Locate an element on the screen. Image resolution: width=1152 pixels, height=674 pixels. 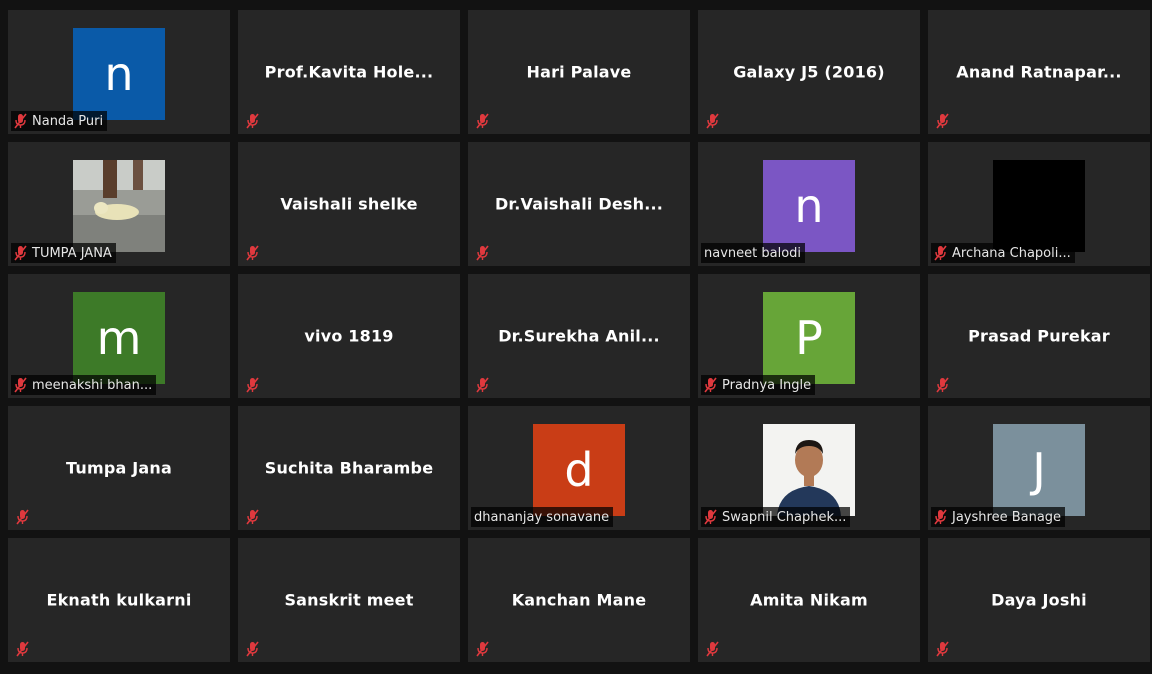
participant-name: Amita Nikam is located at coordinates (809, 600).